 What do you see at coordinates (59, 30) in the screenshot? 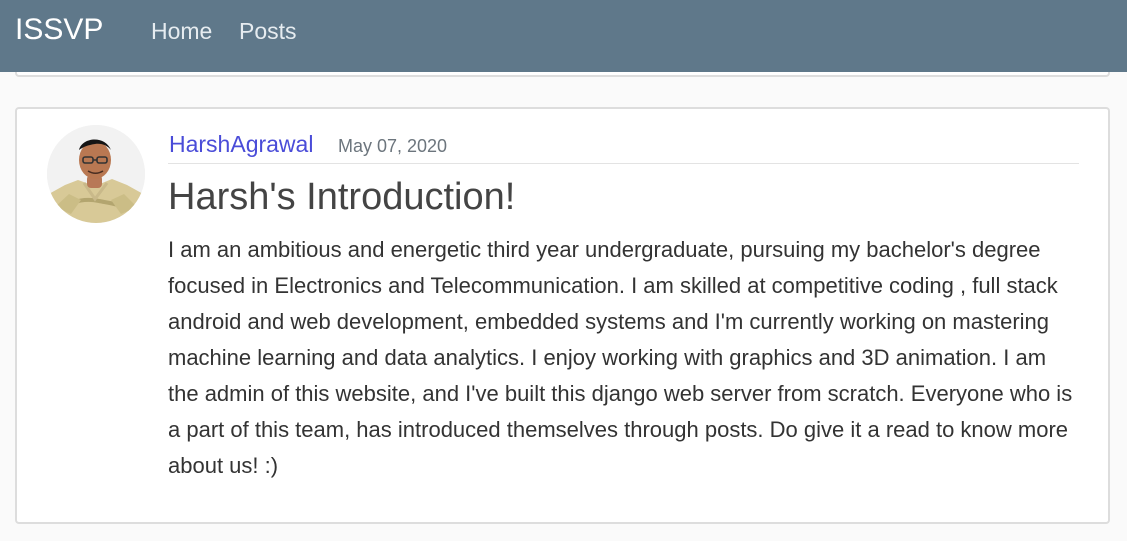
I see `brand-link: ISSVP` at bounding box center [59, 30].